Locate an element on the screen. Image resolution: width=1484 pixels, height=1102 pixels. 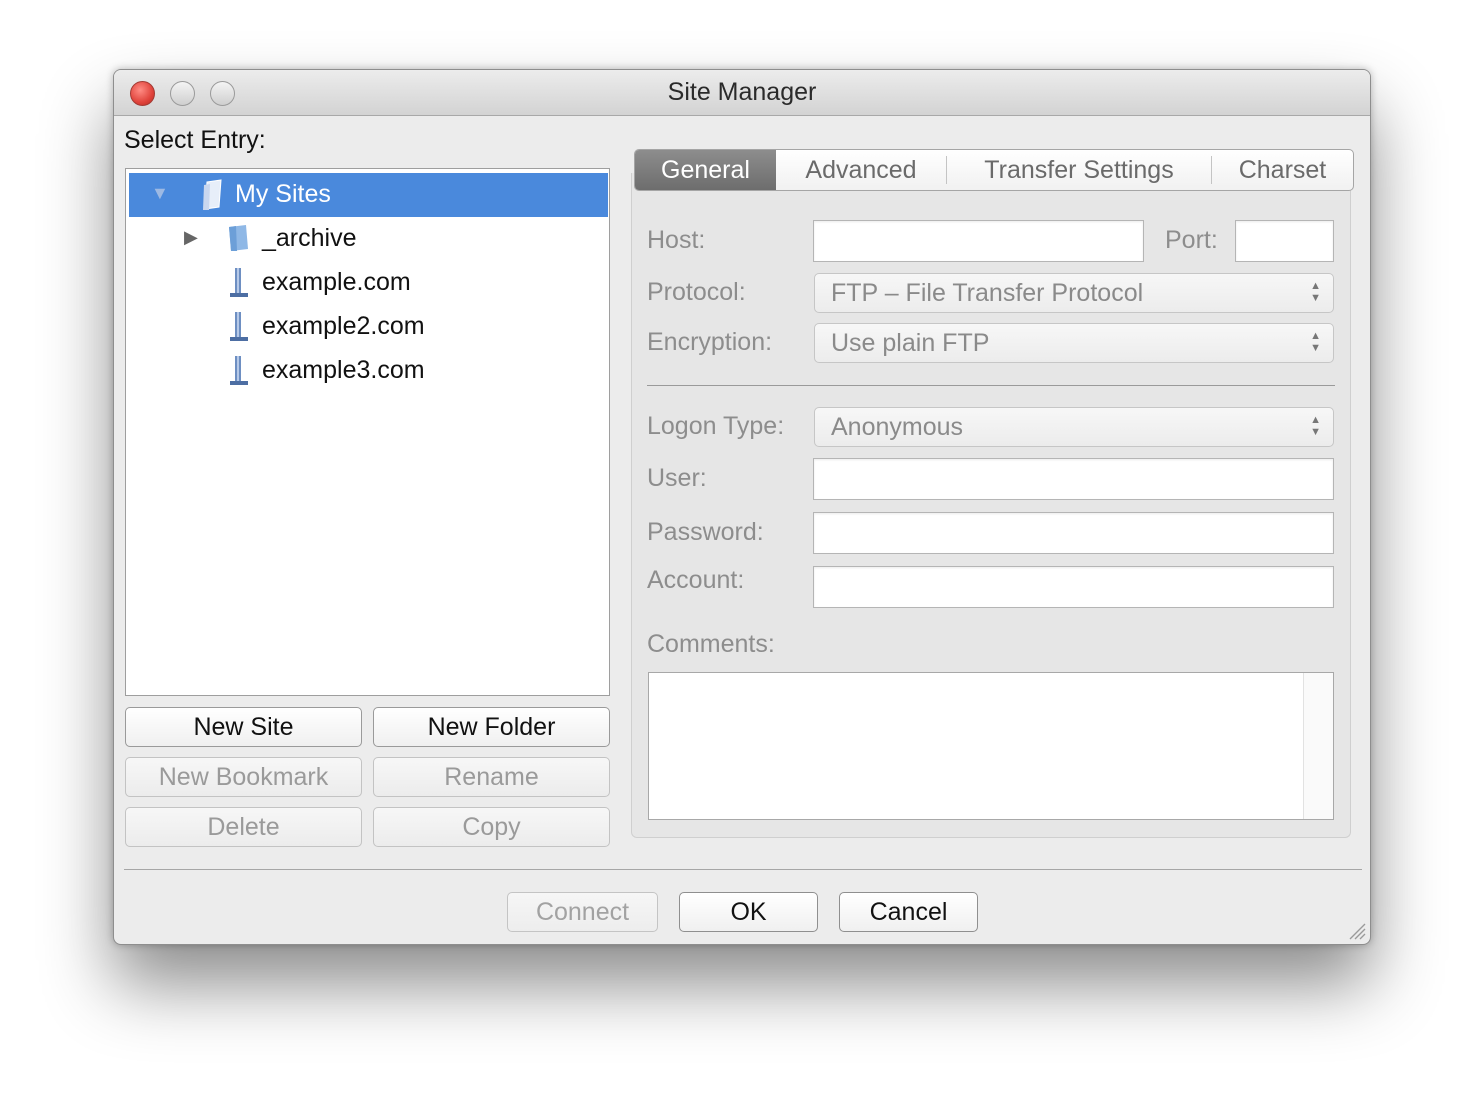
tab-general: General is located at coordinates (705, 170).